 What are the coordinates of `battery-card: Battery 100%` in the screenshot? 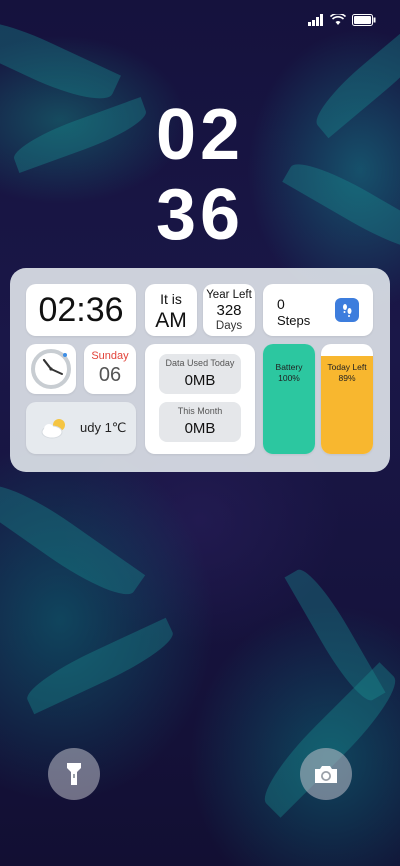 It's located at (289, 399).